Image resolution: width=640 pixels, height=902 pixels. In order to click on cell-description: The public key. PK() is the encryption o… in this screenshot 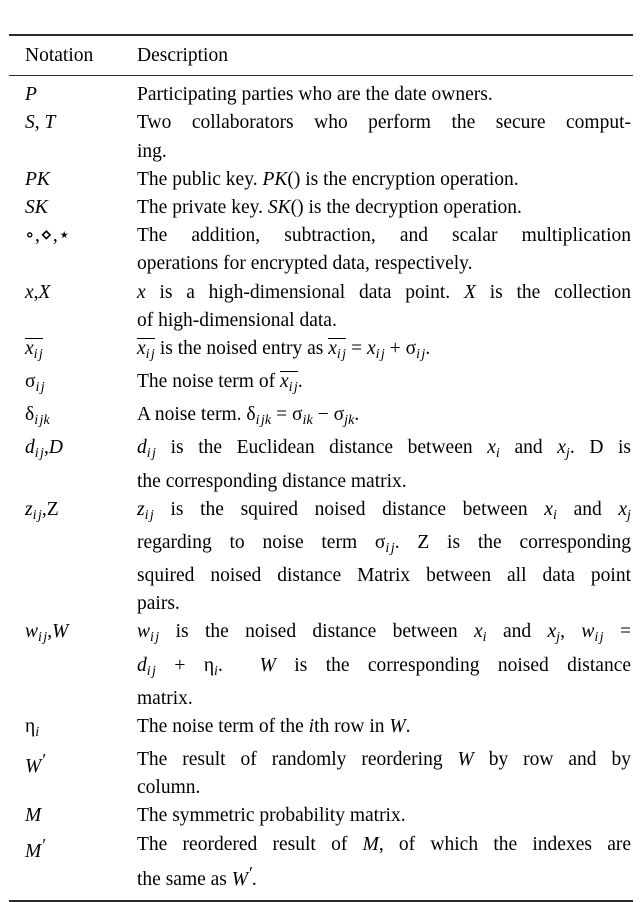, I will do `click(328, 179)`.